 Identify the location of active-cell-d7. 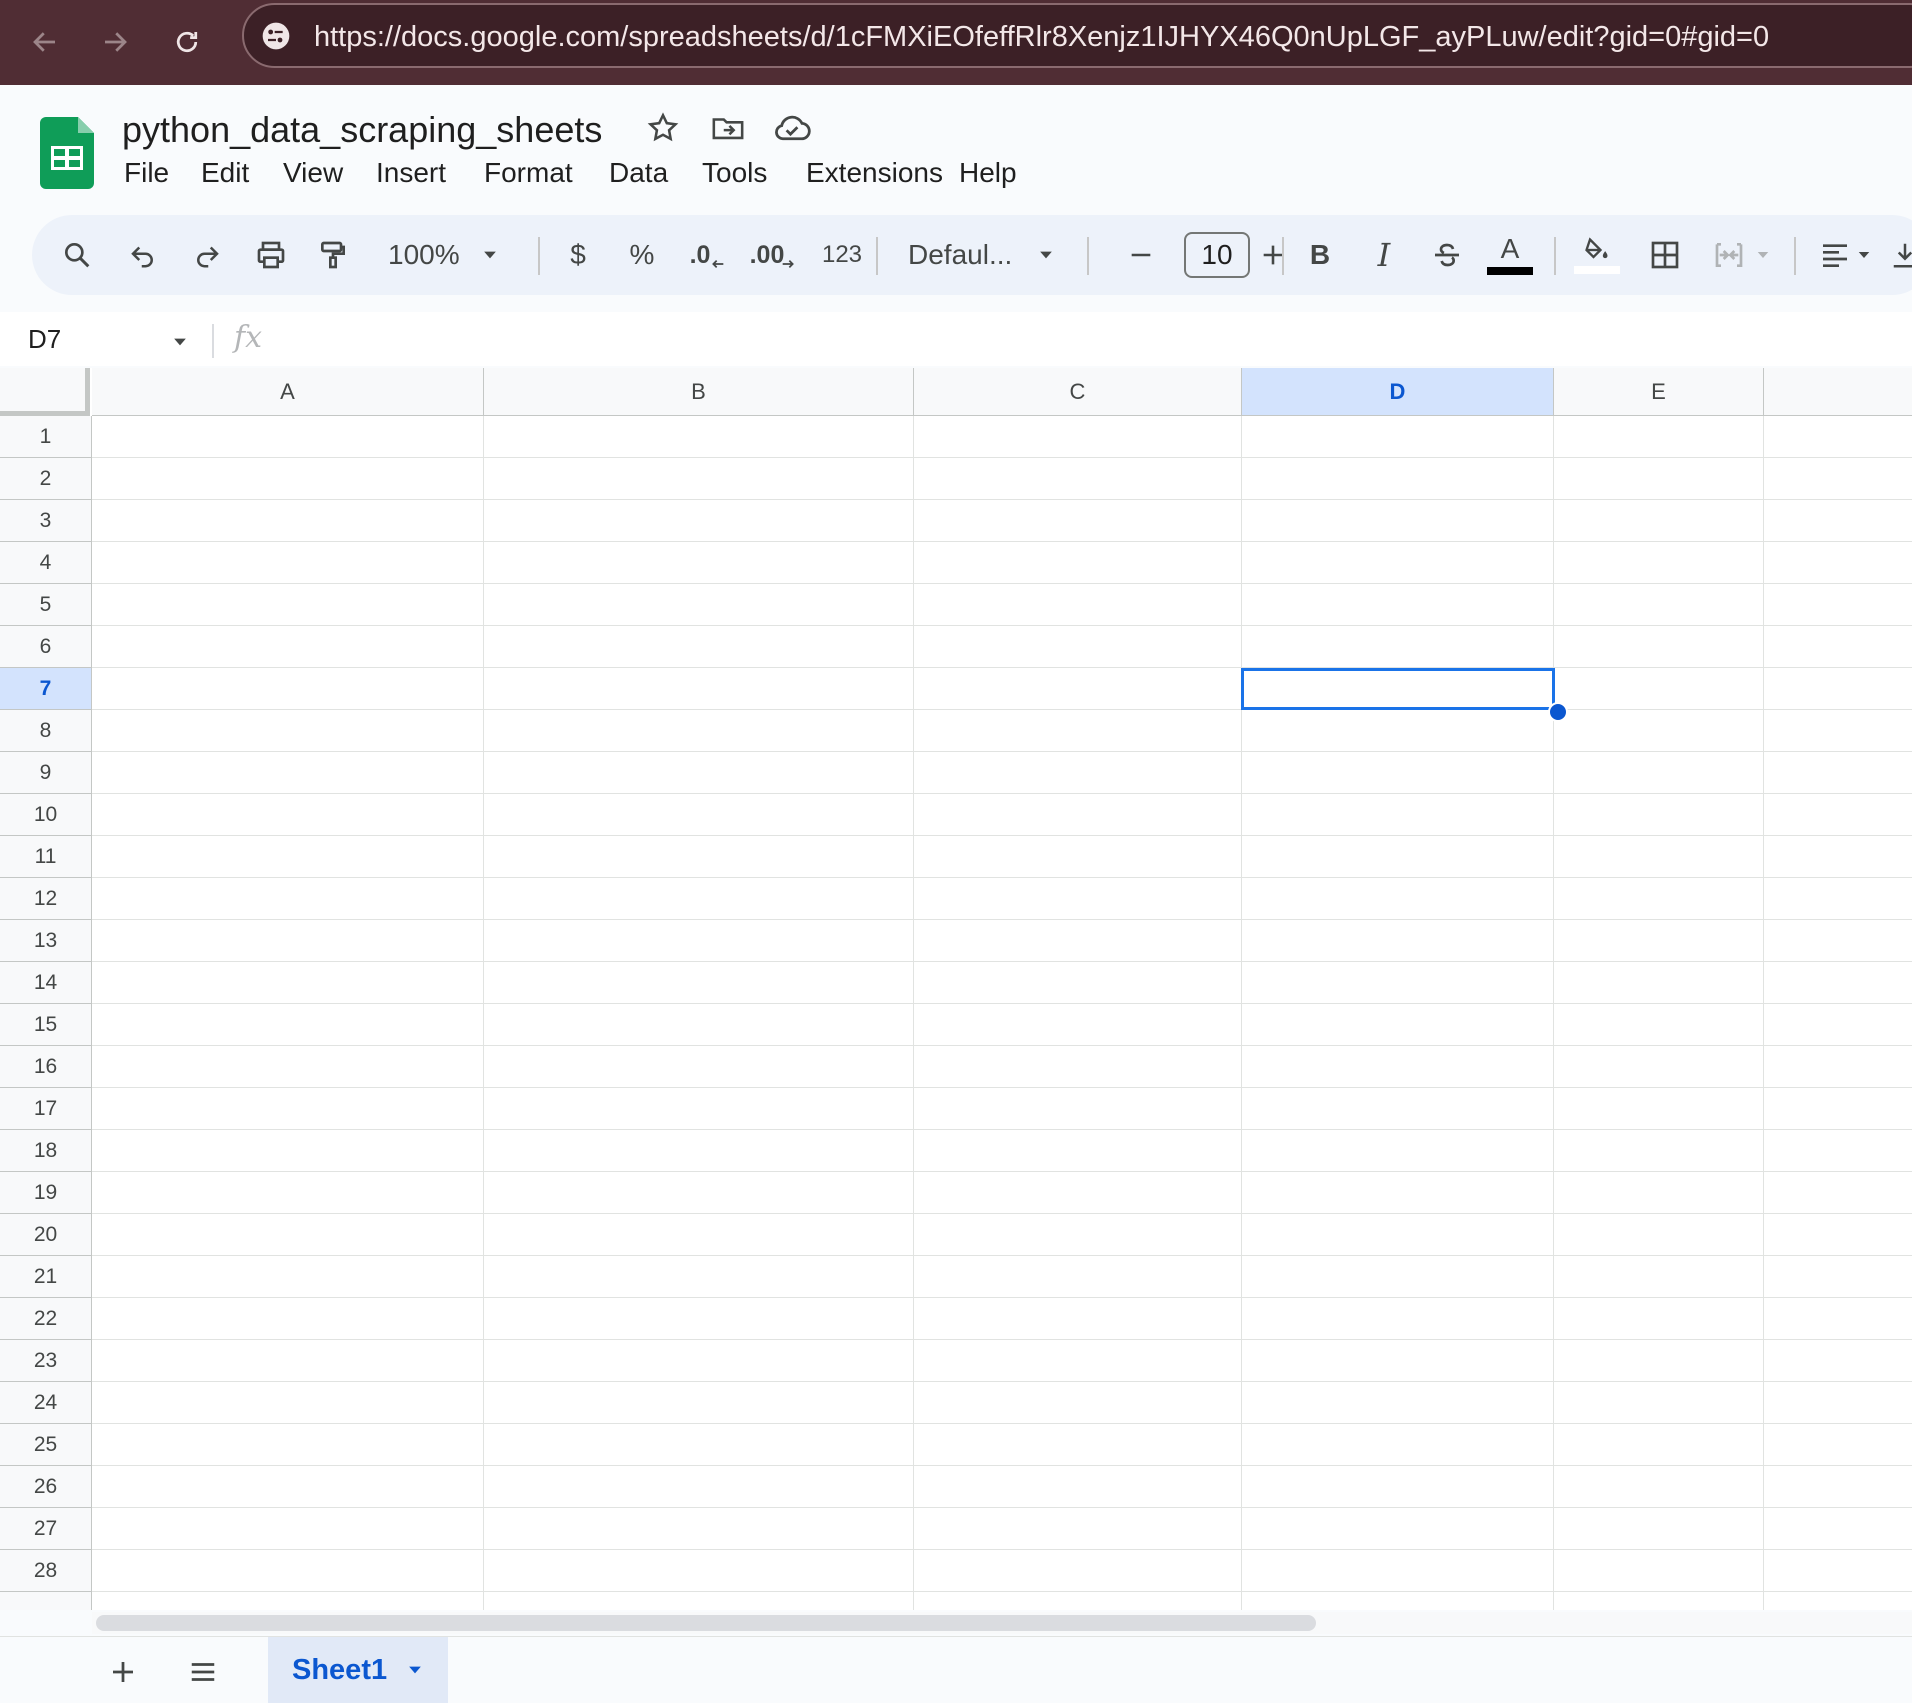
(1398, 689).